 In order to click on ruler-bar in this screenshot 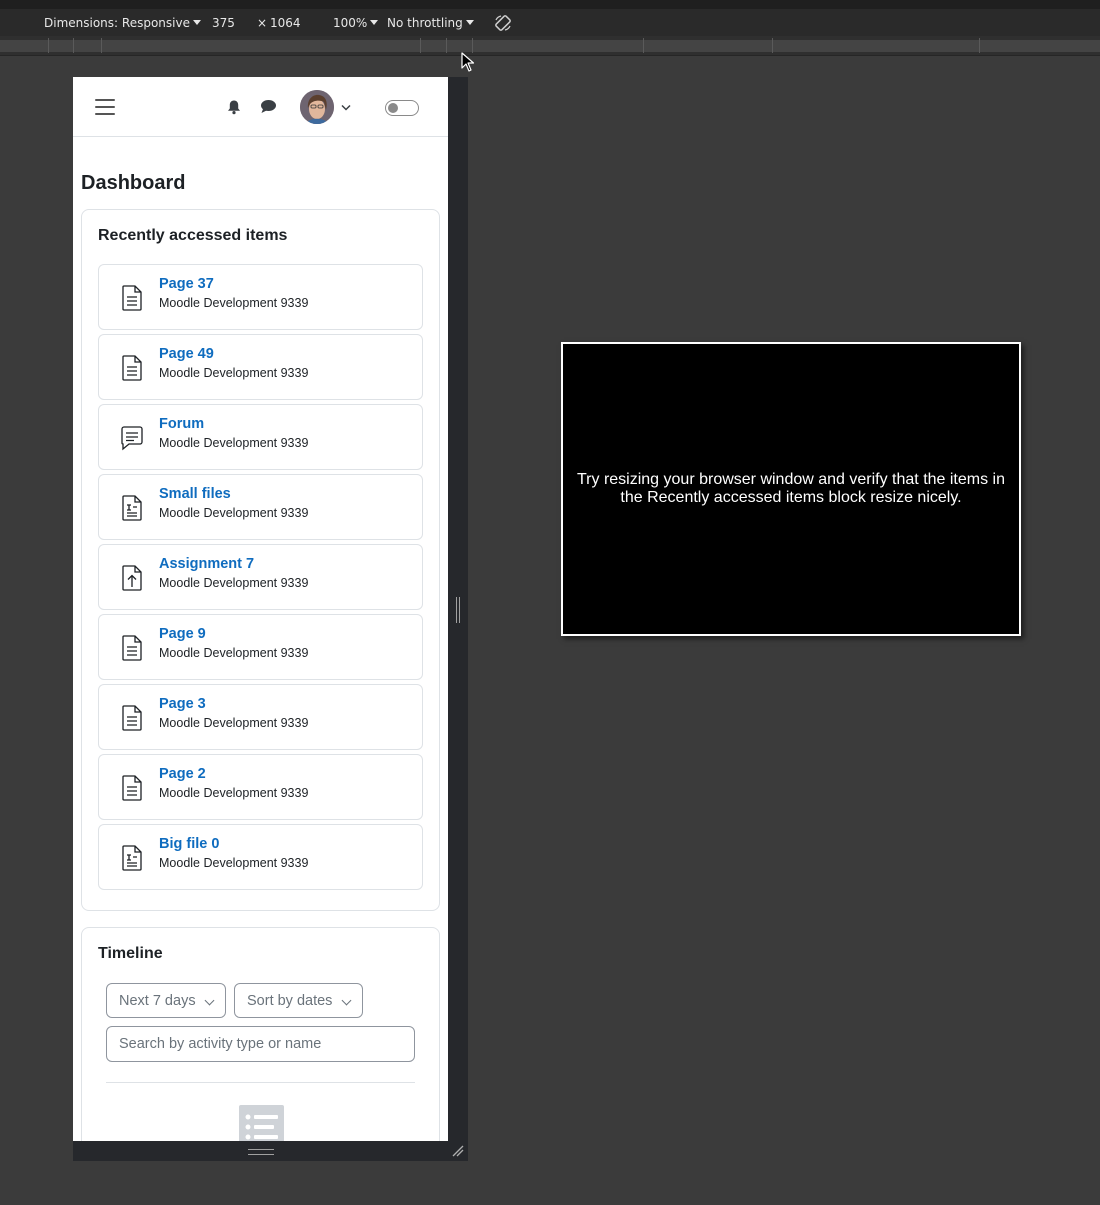, I will do `click(550, 46)`.